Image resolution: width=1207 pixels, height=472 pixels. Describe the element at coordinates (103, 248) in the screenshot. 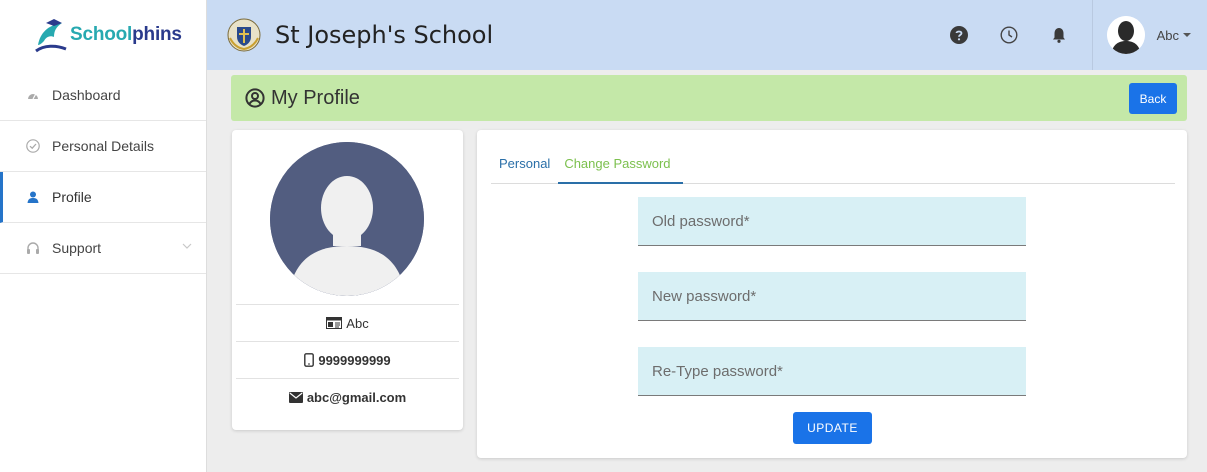

I see `sidebar-item-support: Support` at that location.